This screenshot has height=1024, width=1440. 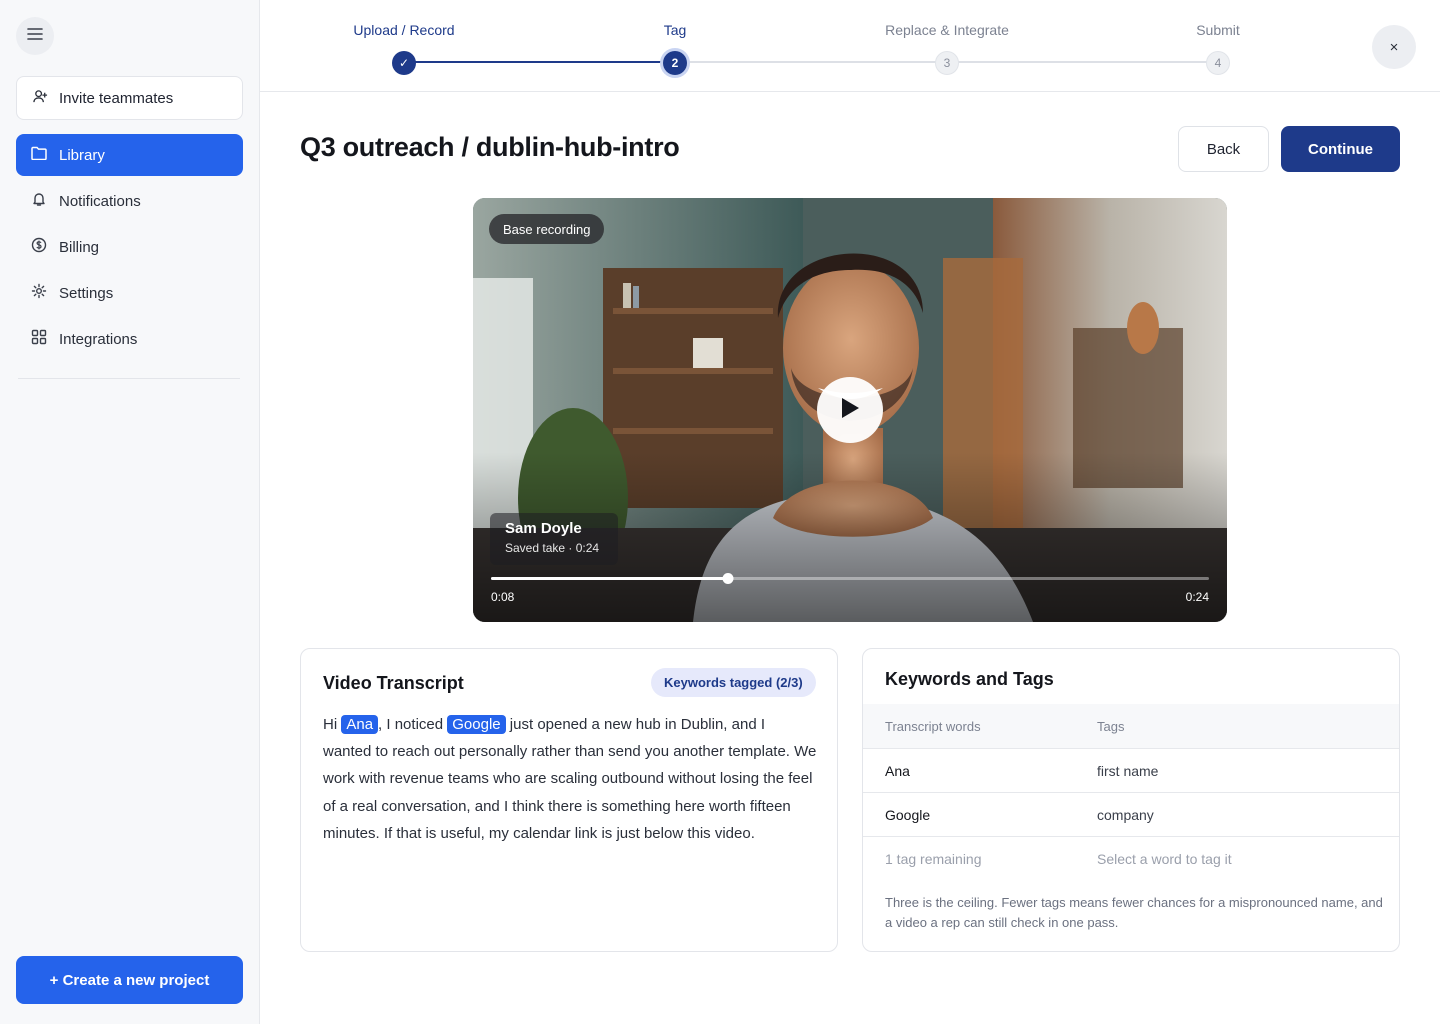 I want to click on sidebar-divider, so click(x=129, y=378).